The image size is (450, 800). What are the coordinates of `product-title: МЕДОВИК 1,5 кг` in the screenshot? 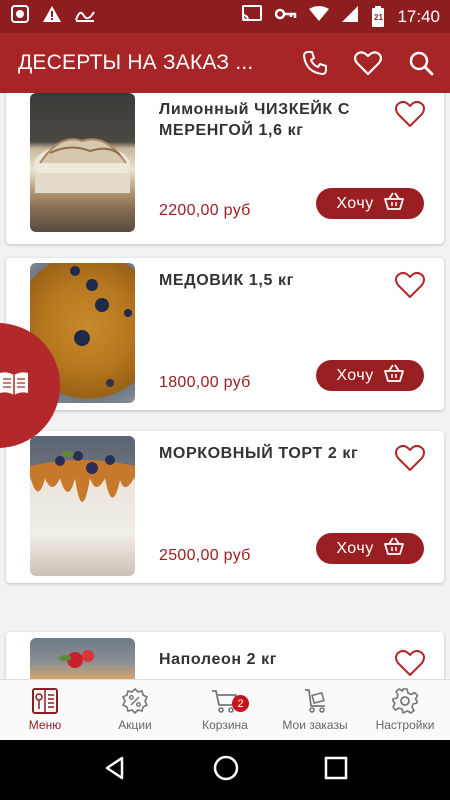 It's located at (269, 280).